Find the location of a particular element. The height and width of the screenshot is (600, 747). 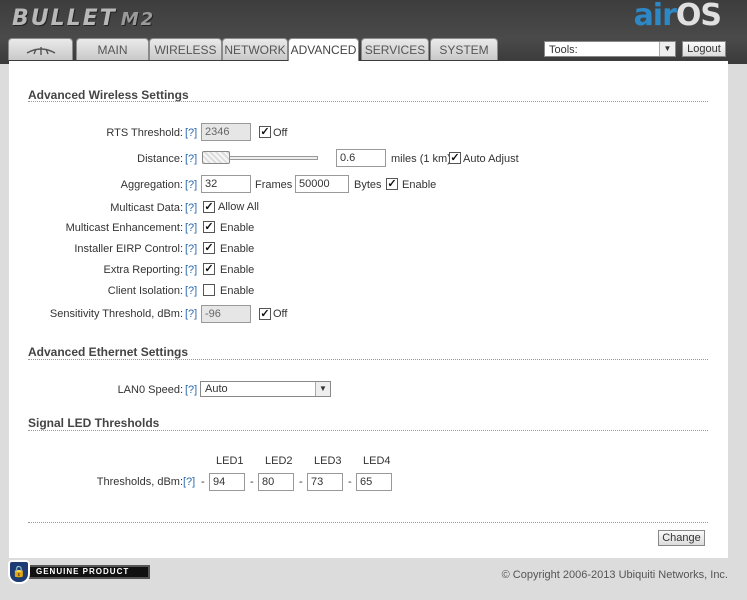

aggregation-frames-input: 32 is located at coordinates (226, 184).